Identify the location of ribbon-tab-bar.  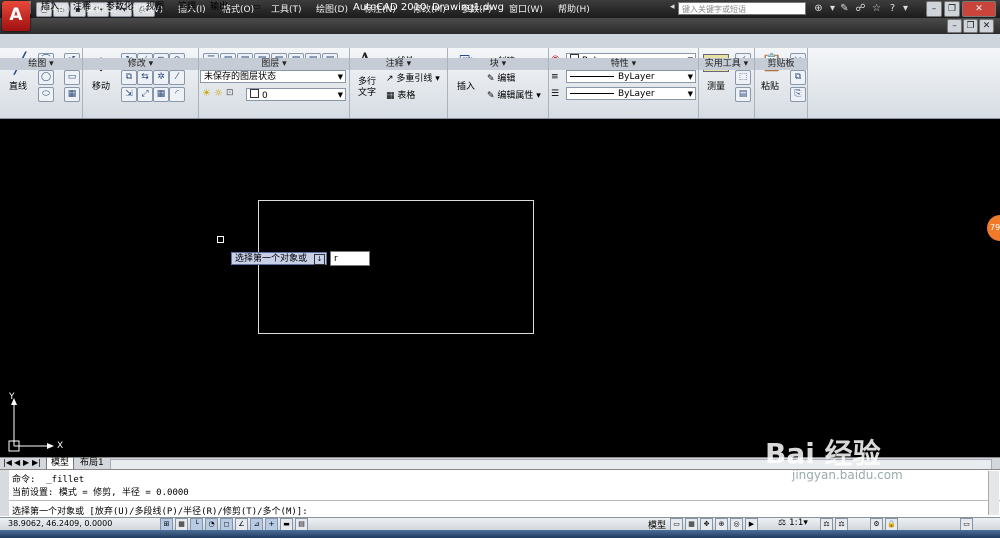
(500, 41).